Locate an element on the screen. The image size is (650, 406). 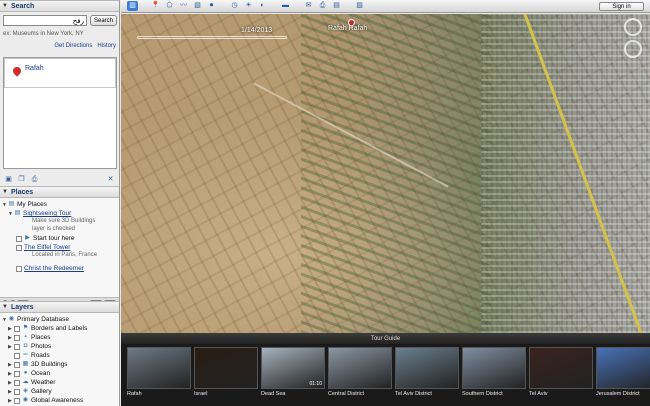
navigation-controls is located at coordinates (634, 43).